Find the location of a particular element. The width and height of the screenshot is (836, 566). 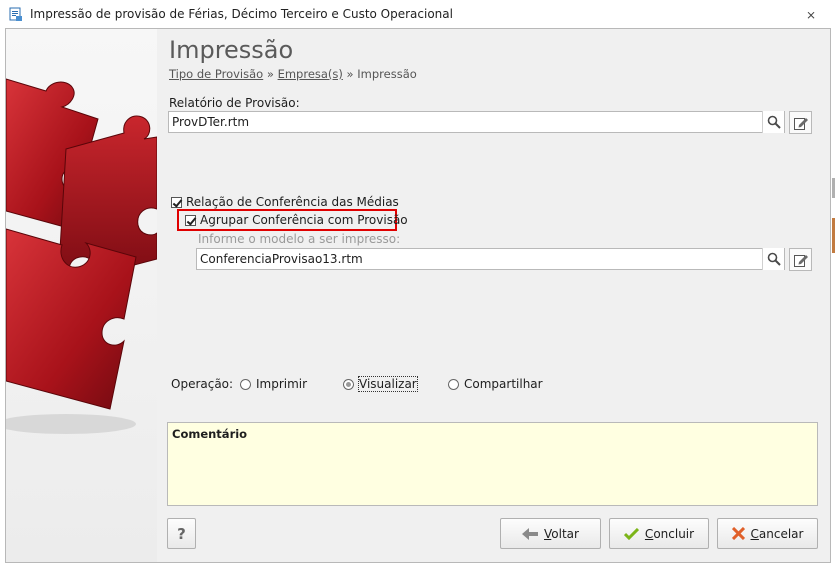

model-search-button is located at coordinates (773, 259).